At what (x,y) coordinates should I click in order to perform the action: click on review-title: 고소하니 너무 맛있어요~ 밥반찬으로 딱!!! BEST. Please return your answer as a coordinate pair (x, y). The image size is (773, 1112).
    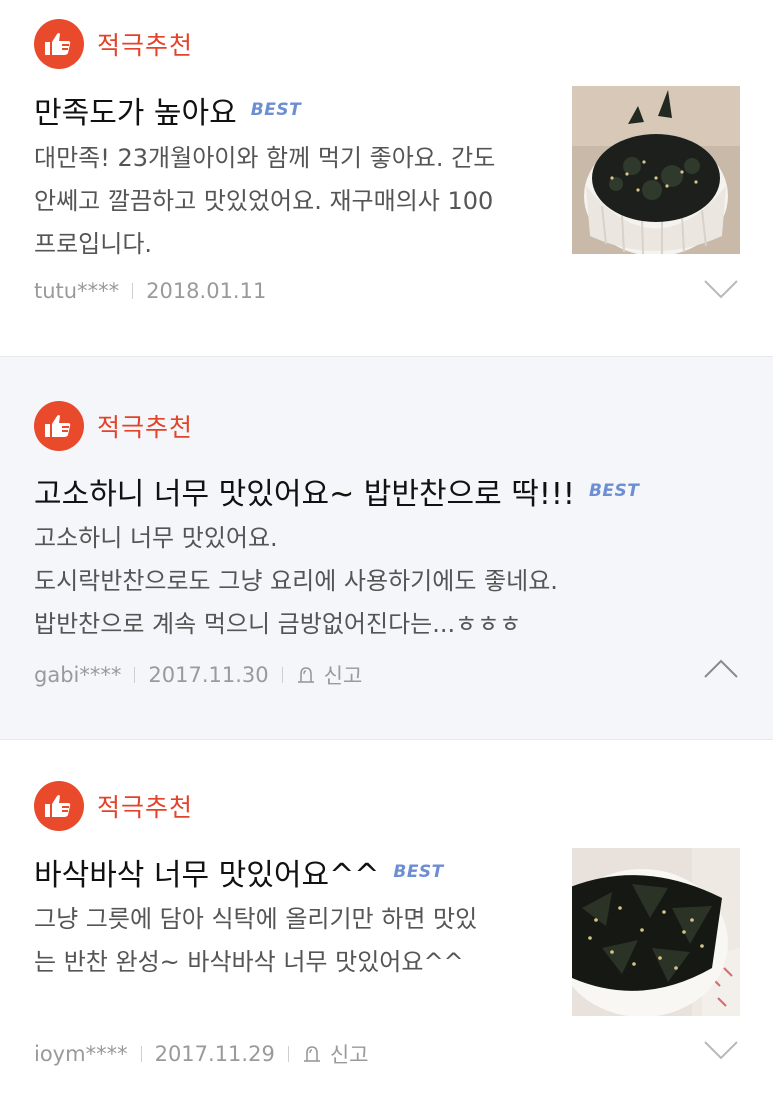
    Looking at the image, I should click on (336, 491).